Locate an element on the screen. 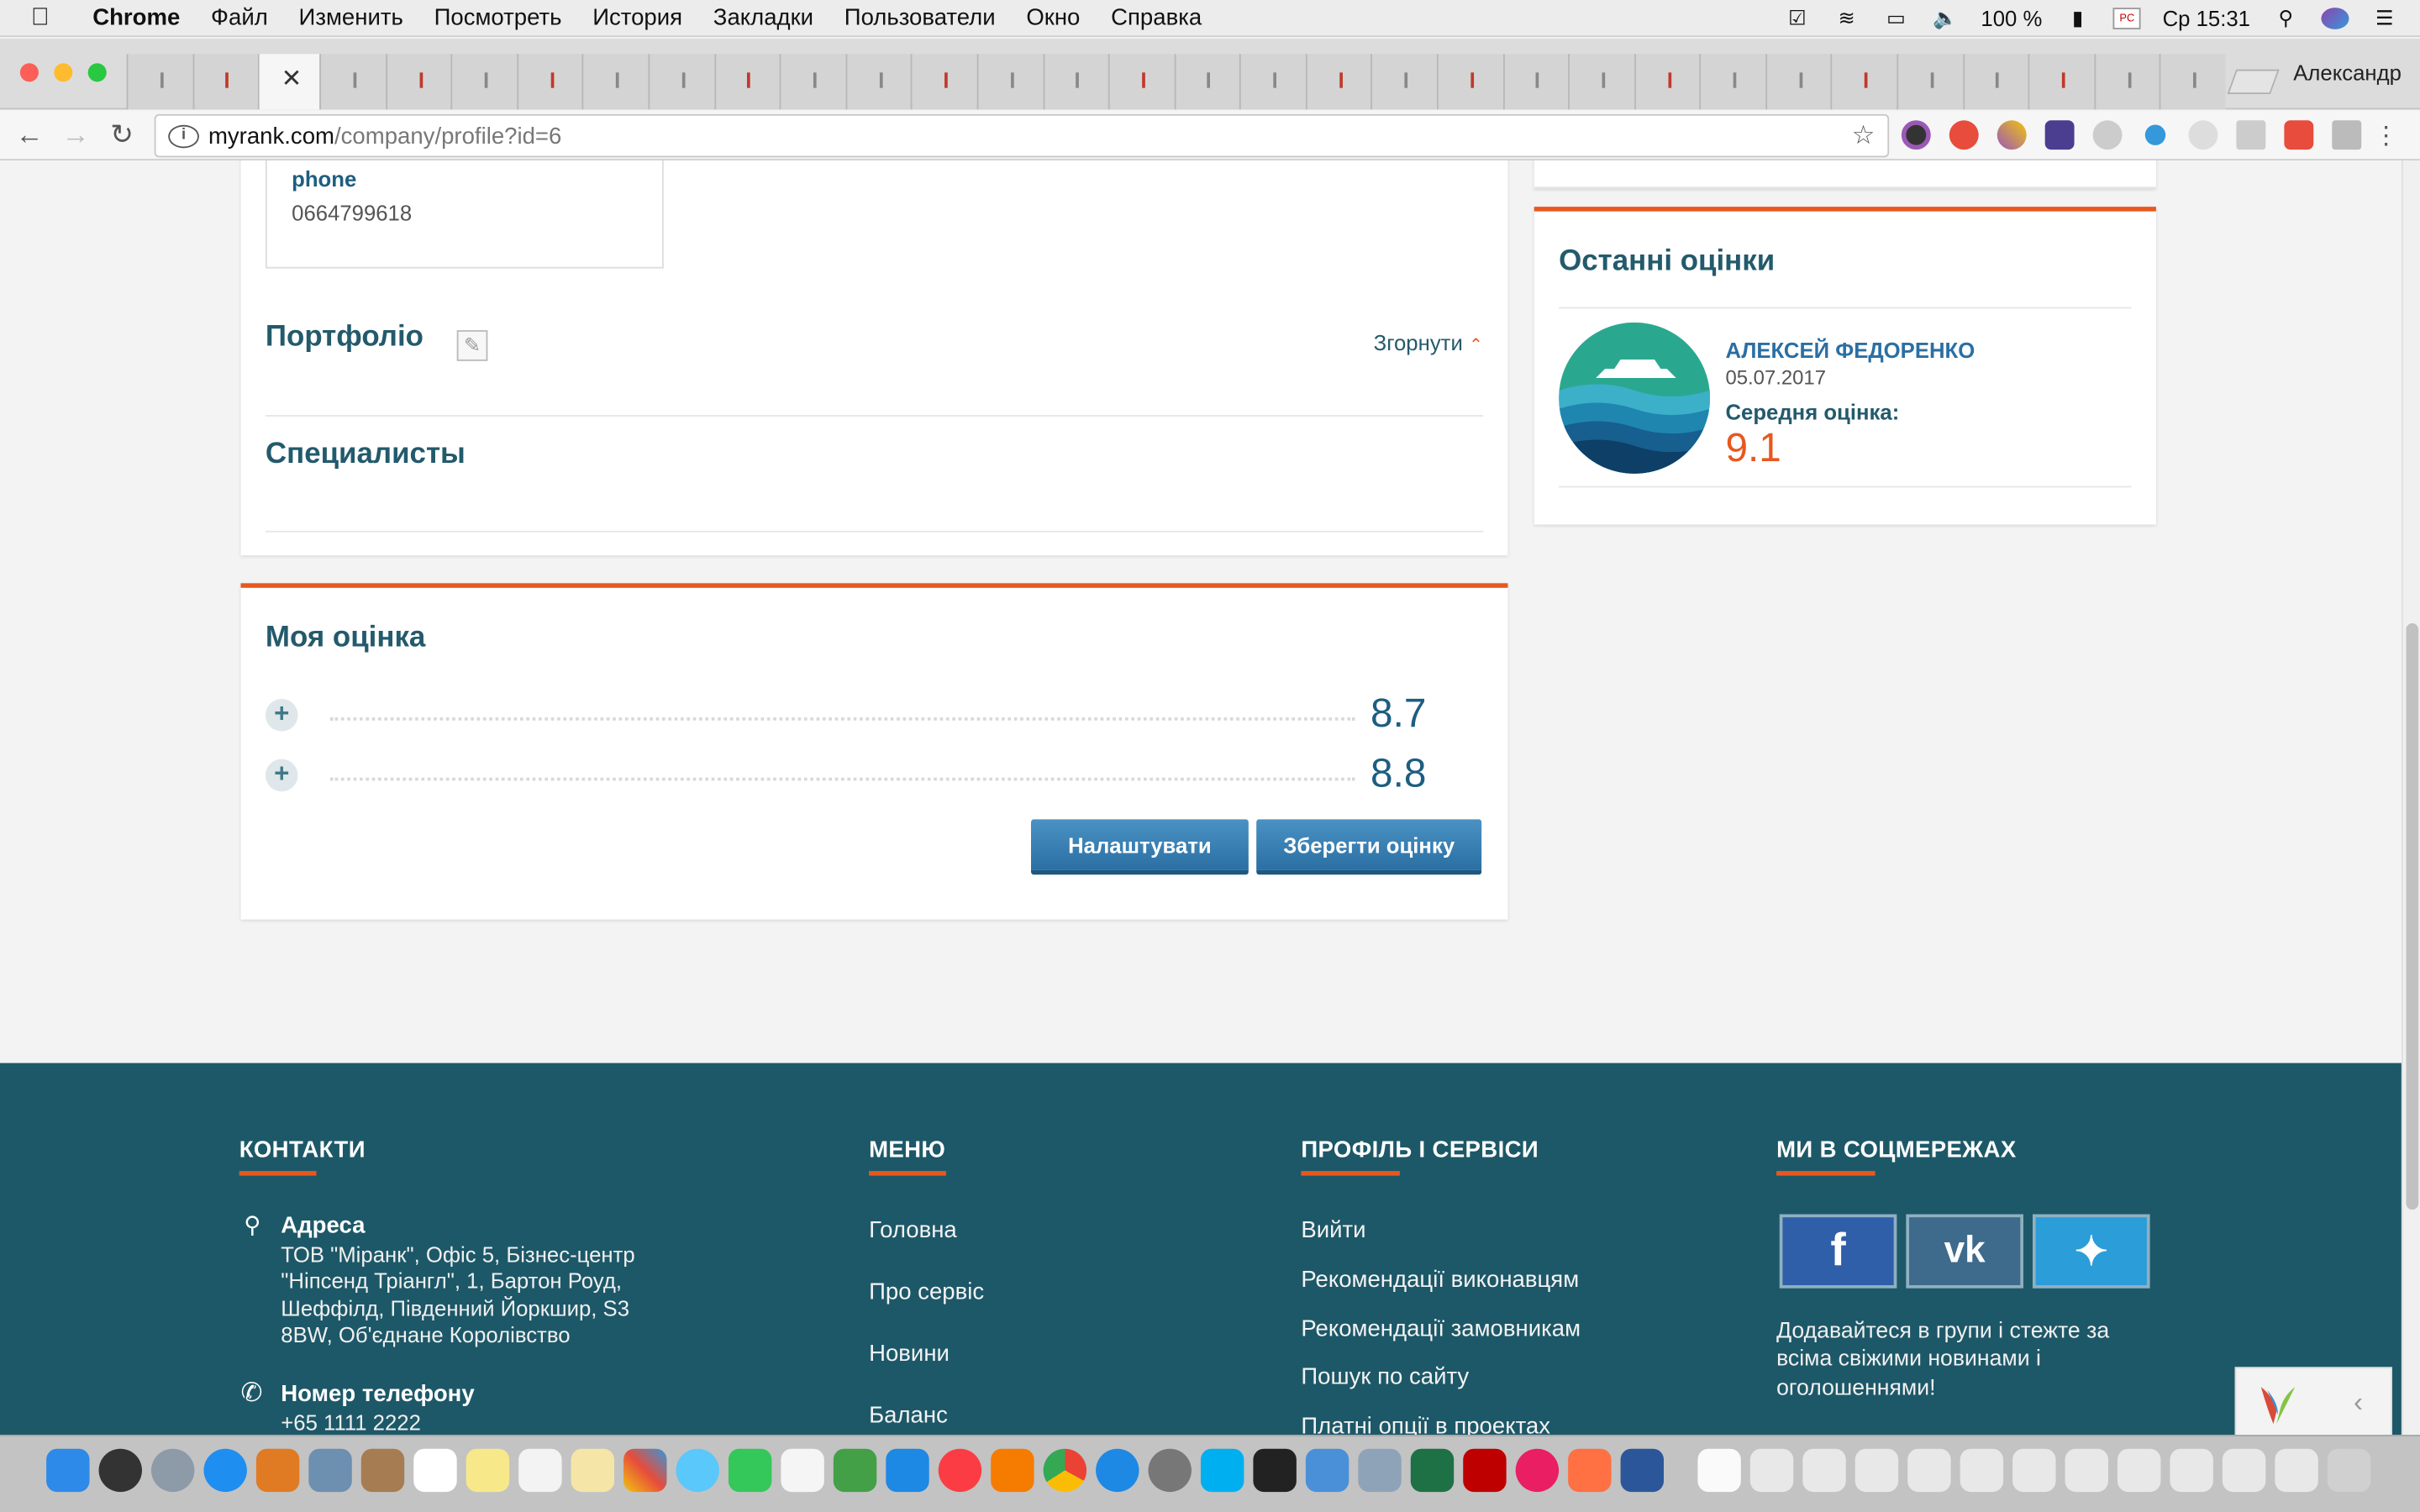  menu-help: Справка is located at coordinates (1156, 18).